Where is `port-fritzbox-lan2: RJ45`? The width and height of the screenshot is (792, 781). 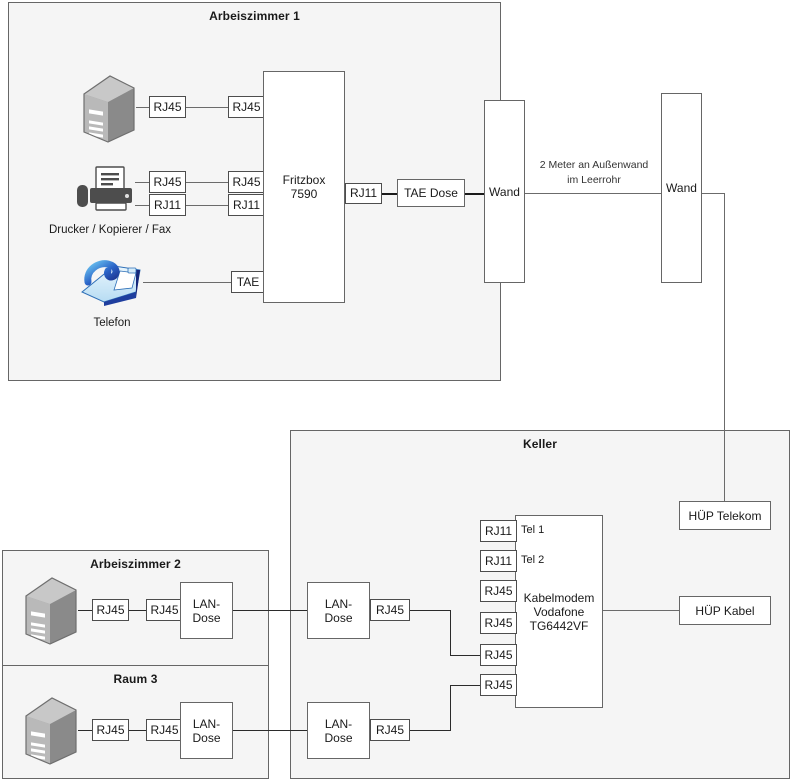
port-fritzbox-lan2: RJ45 is located at coordinates (246, 182).